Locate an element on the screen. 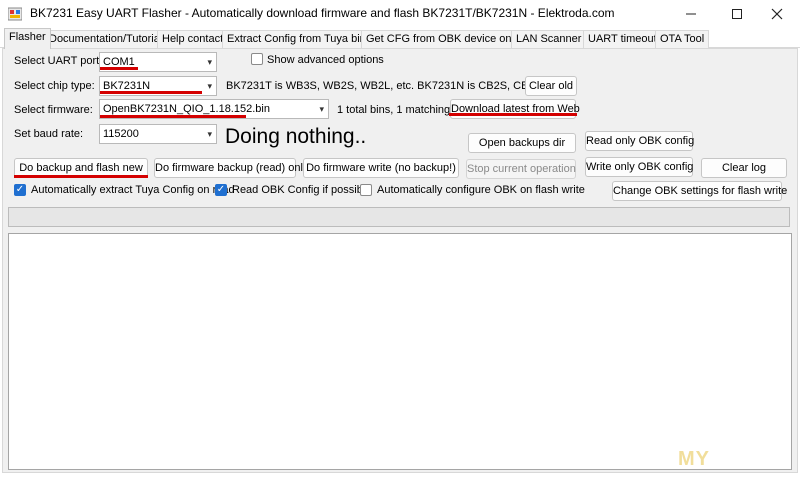 This screenshot has width=800, height=477. uart-port-label: Select UART port: is located at coordinates (58, 61).